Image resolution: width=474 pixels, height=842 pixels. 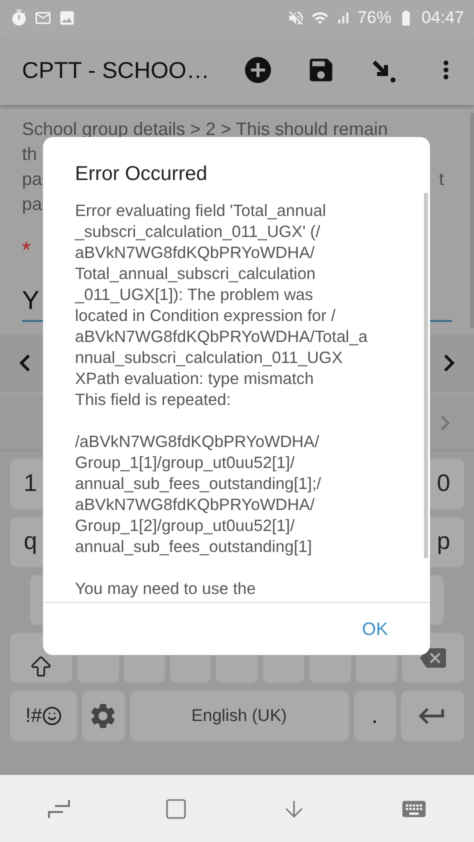 What do you see at coordinates (198, 495) in the screenshot?
I see `error-message: /aBVkN7WG8fdKQbPRYoWDHA/ Group_1[1]/group_ut0uu52[1]/ annual_sub_fees_outstanding[1];/ aBVkN7WG8fdKQbPRYoWDHA/ Group_1[2]/group_ut0uu52[1]/ annual_sub_fees_outstanding[1]` at bounding box center [198, 495].